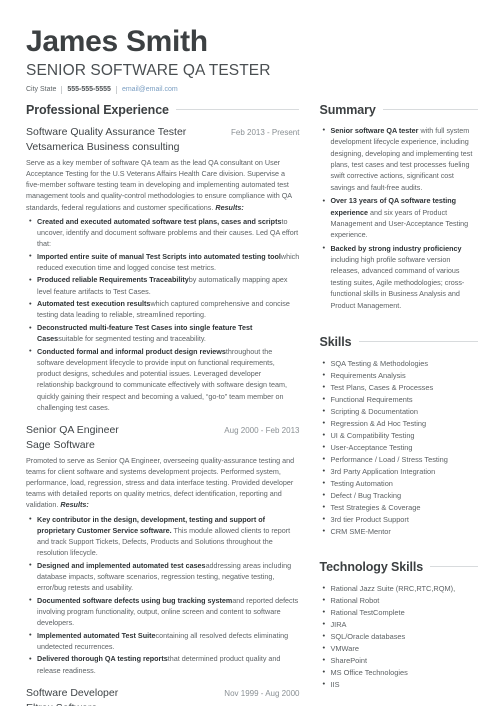  I want to click on summary-rule, so click(430, 110).